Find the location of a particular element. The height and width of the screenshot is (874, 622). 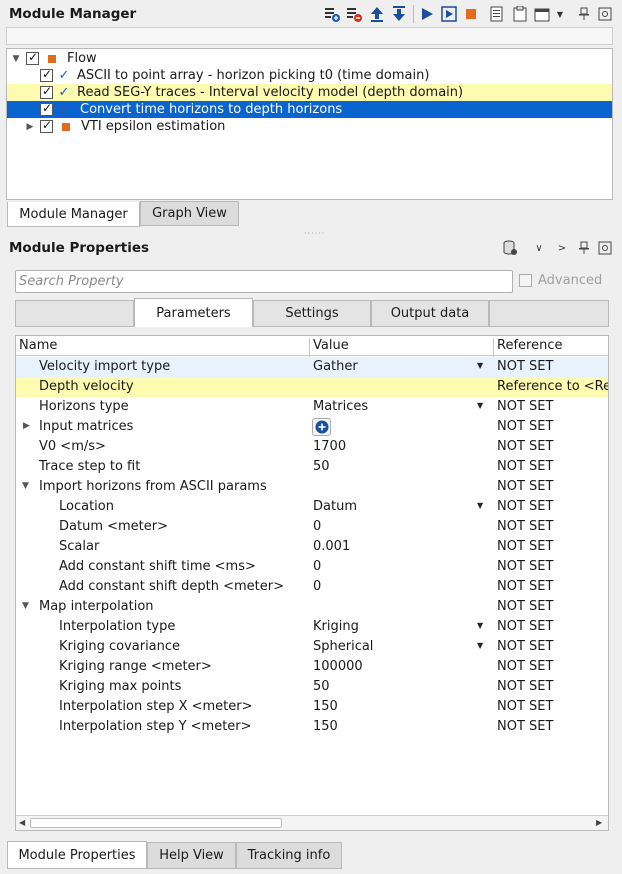

property-name: Interpolation step X <meter> is located at coordinates (156, 706).